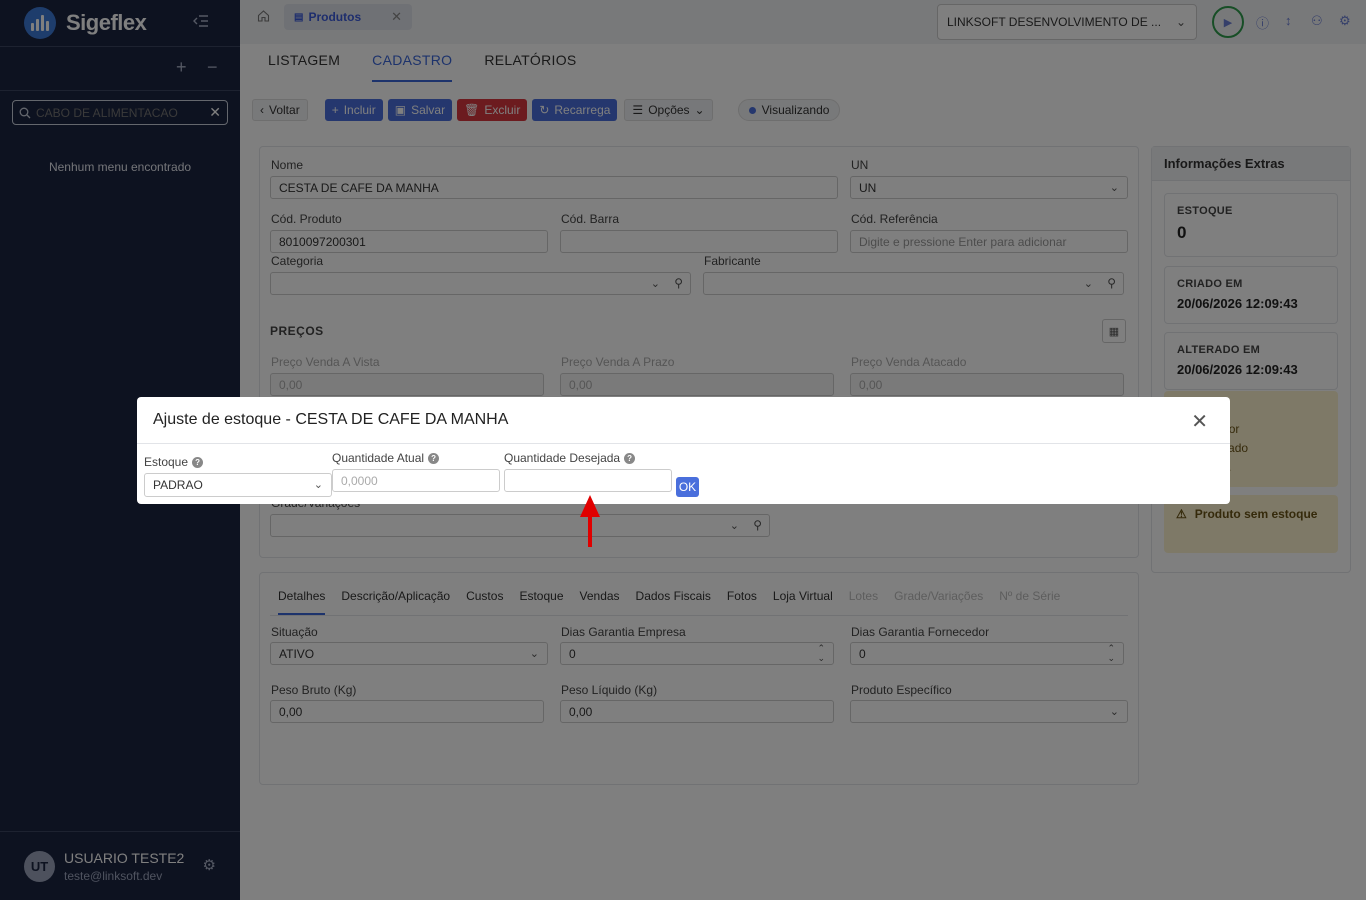 This screenshot has width=1366, height=900. Describe the element at coordinates (359, 480) in the screenshot. I see `qtd-atual-placeholder: 0,0000` at that location.